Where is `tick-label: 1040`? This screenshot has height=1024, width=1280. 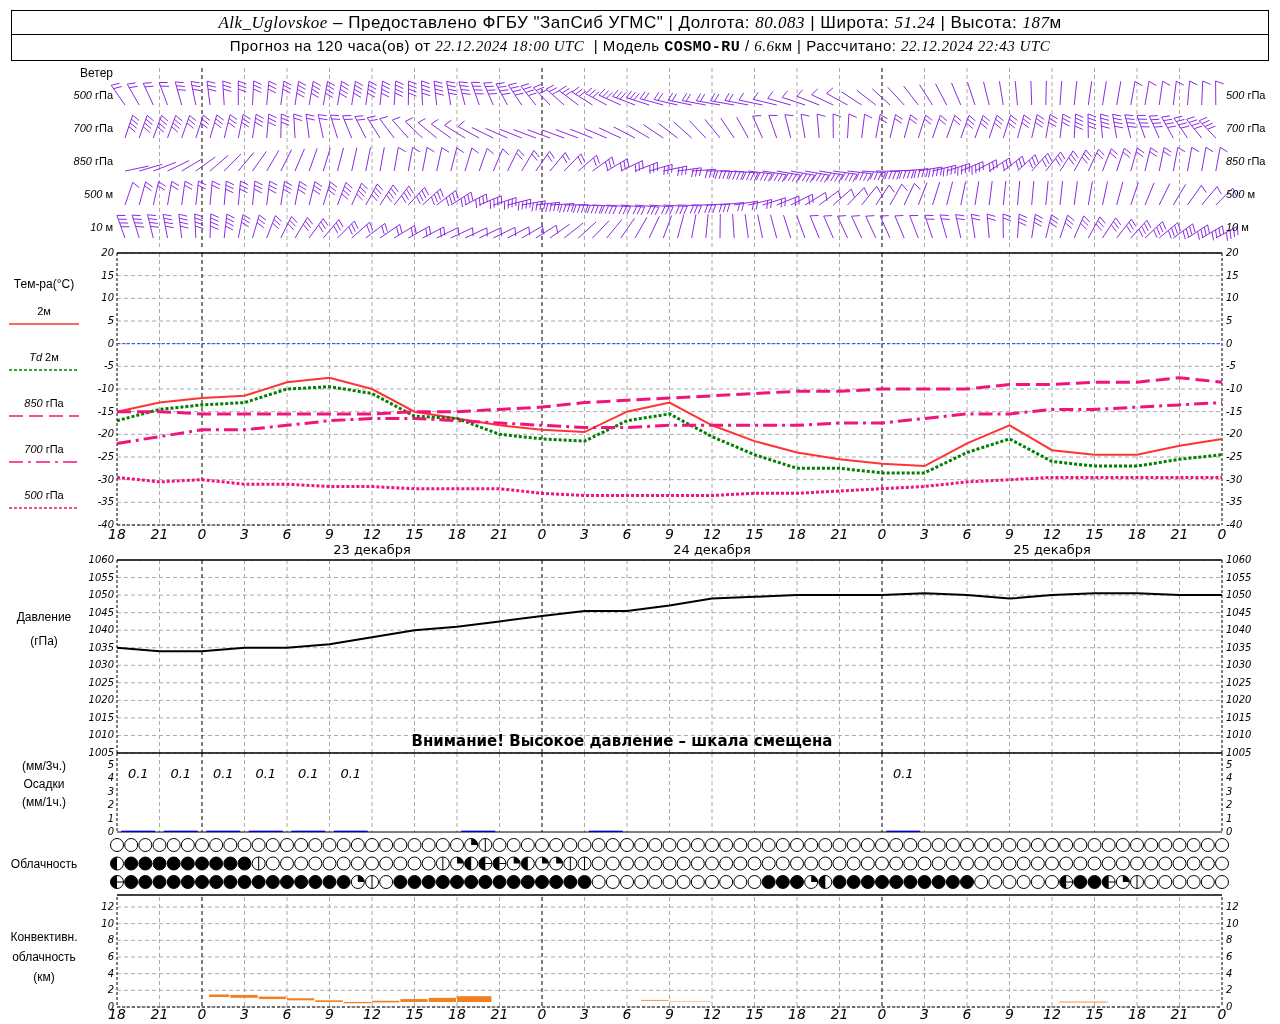
tick-label: 1040 is located at coordinates (1239, 630).